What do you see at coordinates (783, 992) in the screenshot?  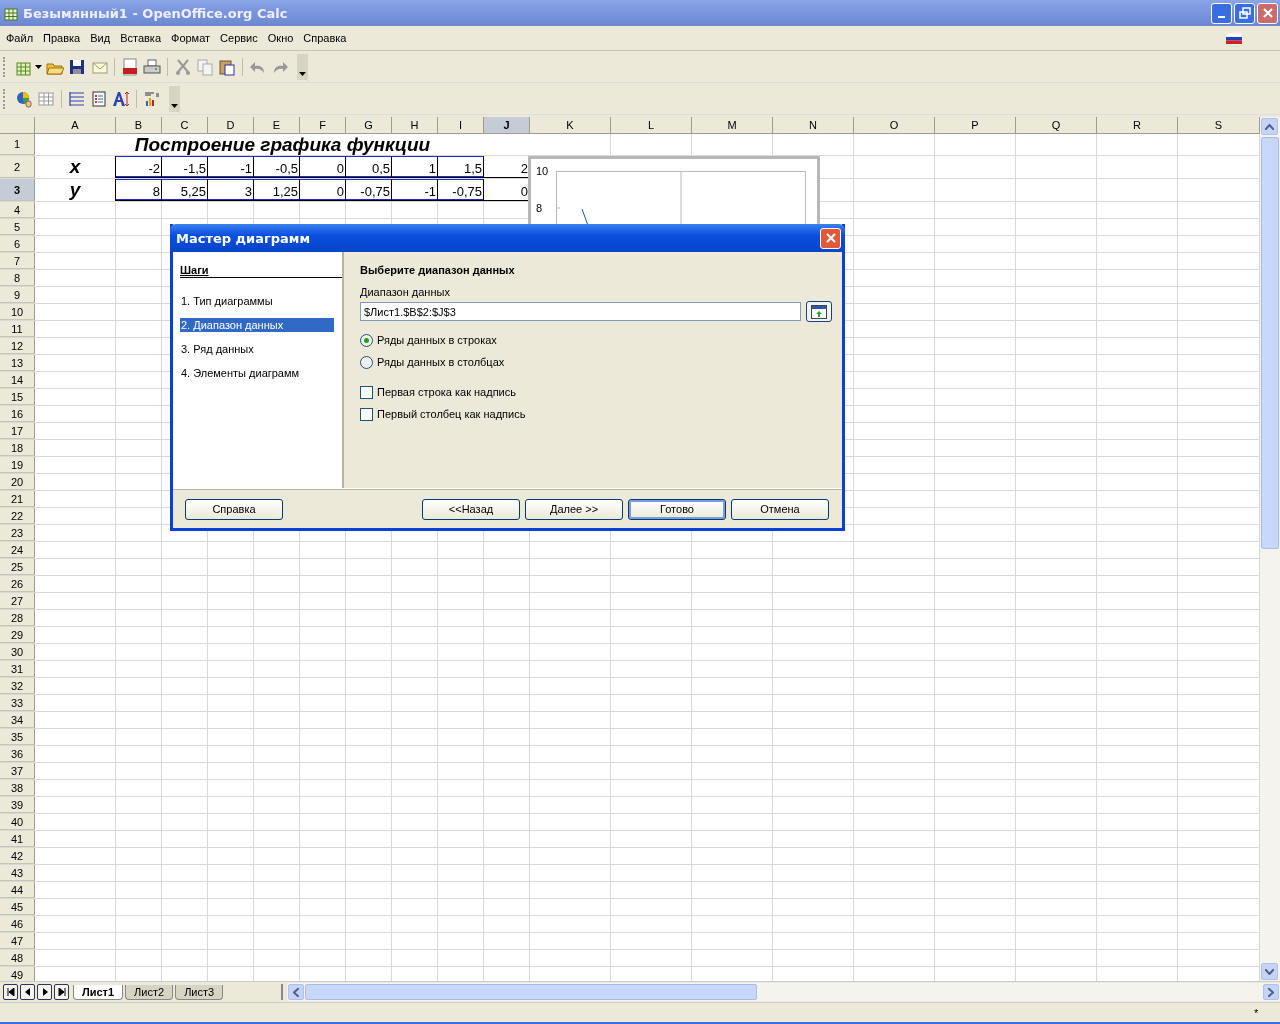 I see `horizontal-scrollbar` at bounding box center [783, 992].